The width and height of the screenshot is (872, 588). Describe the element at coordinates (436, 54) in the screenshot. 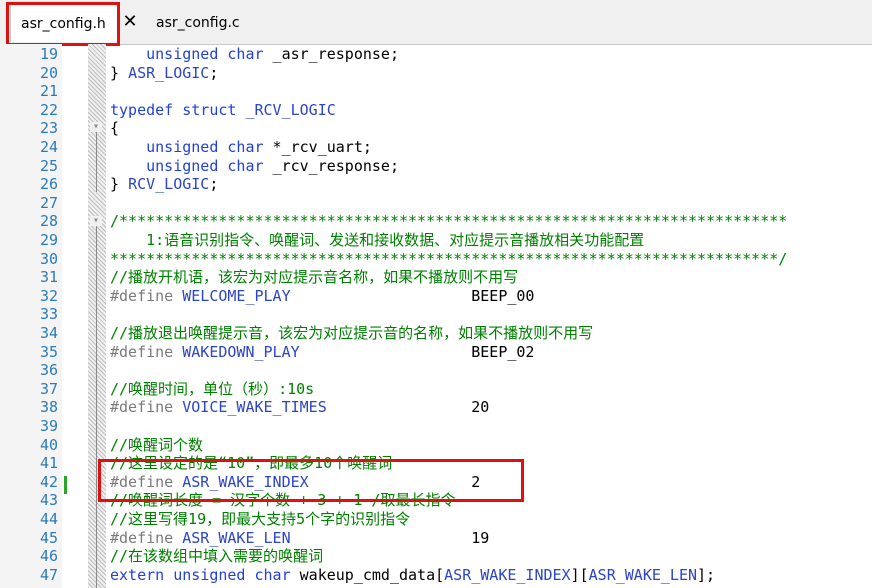

I see `code-line: 19 unsigned char _asr_response;` at that location.